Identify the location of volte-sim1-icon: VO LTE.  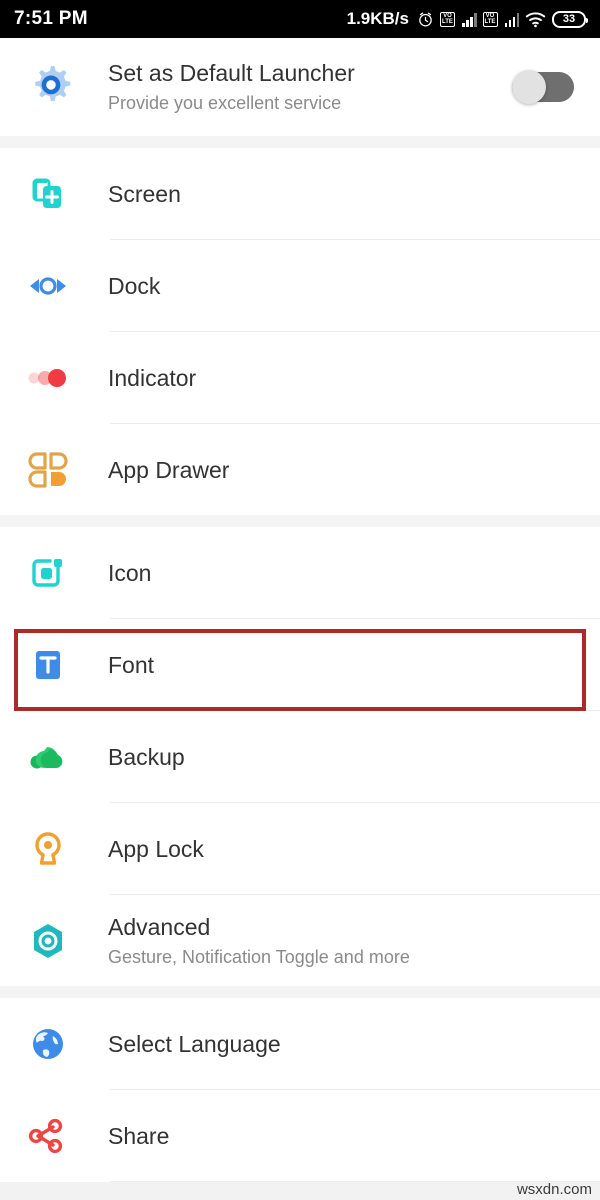
(447, 19).